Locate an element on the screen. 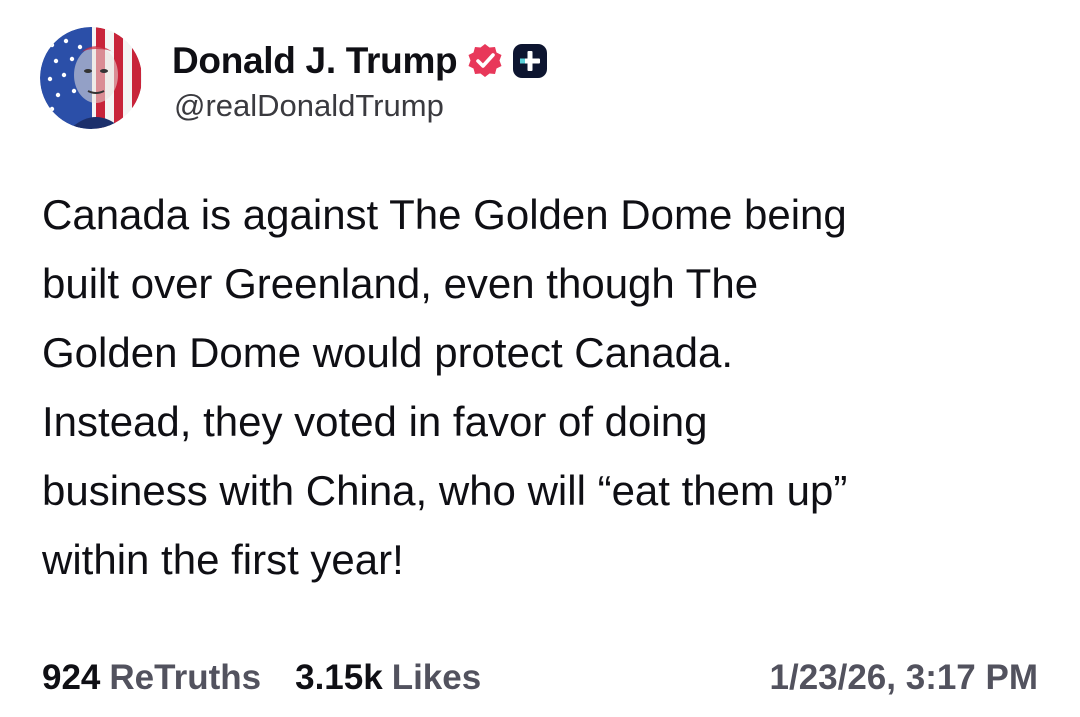 This screenshot has width=1080, height=717. author-row: Donald J. Trump is located at coordinates (360, 61).